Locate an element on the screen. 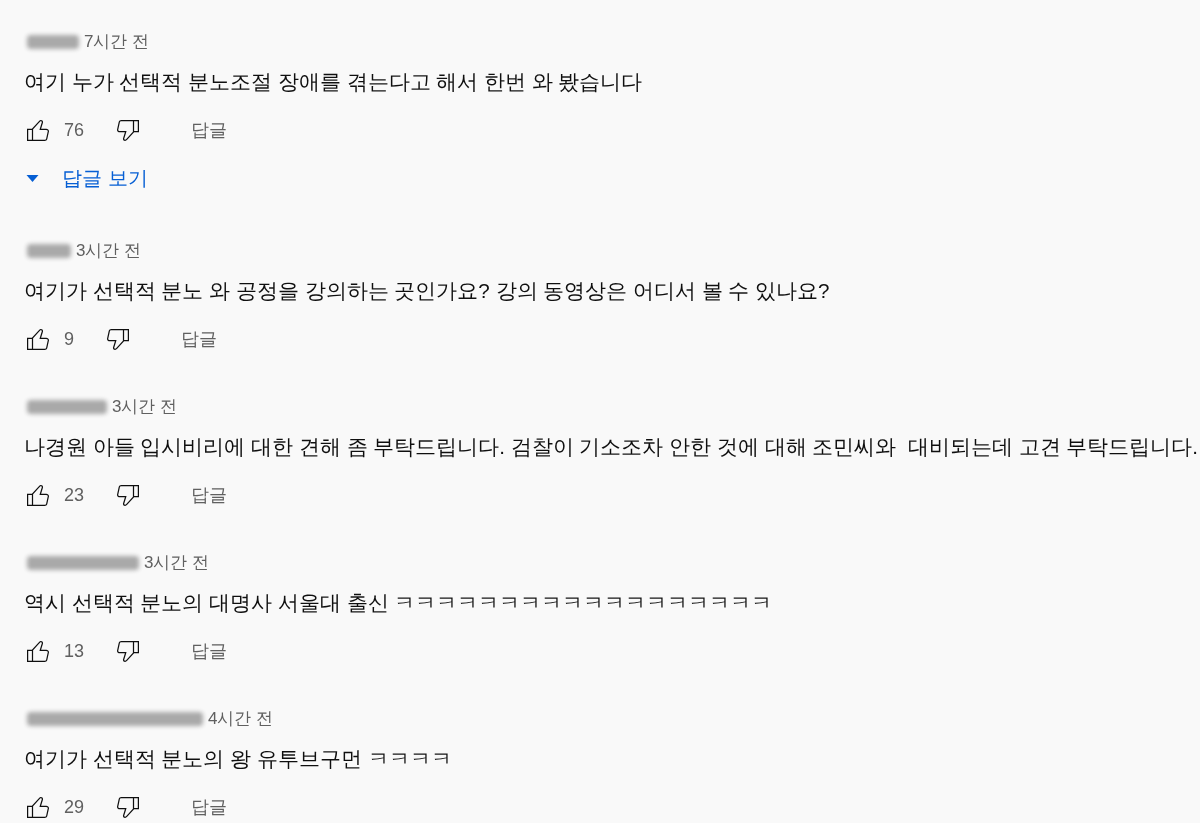 Image resolution: width=1200 pixels, height=823 pixels. comment-time: 7시간 전 is located at coordinates (117, 42).